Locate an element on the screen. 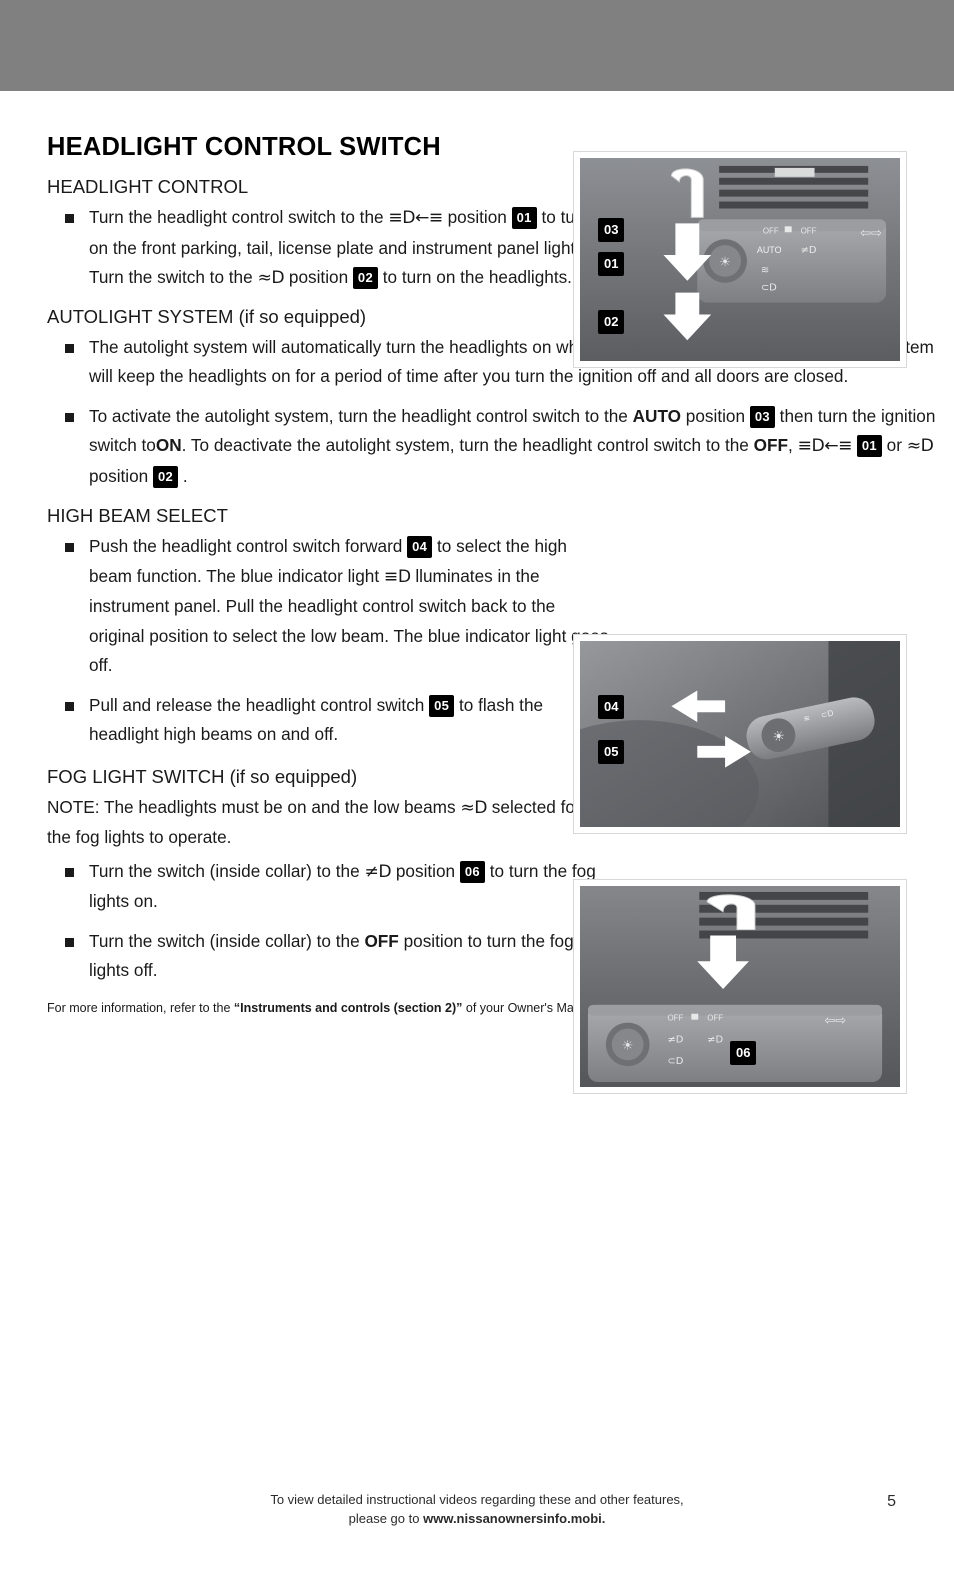 The height and width of the screenshot is (1575, 954). text-bold: AUTO is located at coordinates (657, 415).